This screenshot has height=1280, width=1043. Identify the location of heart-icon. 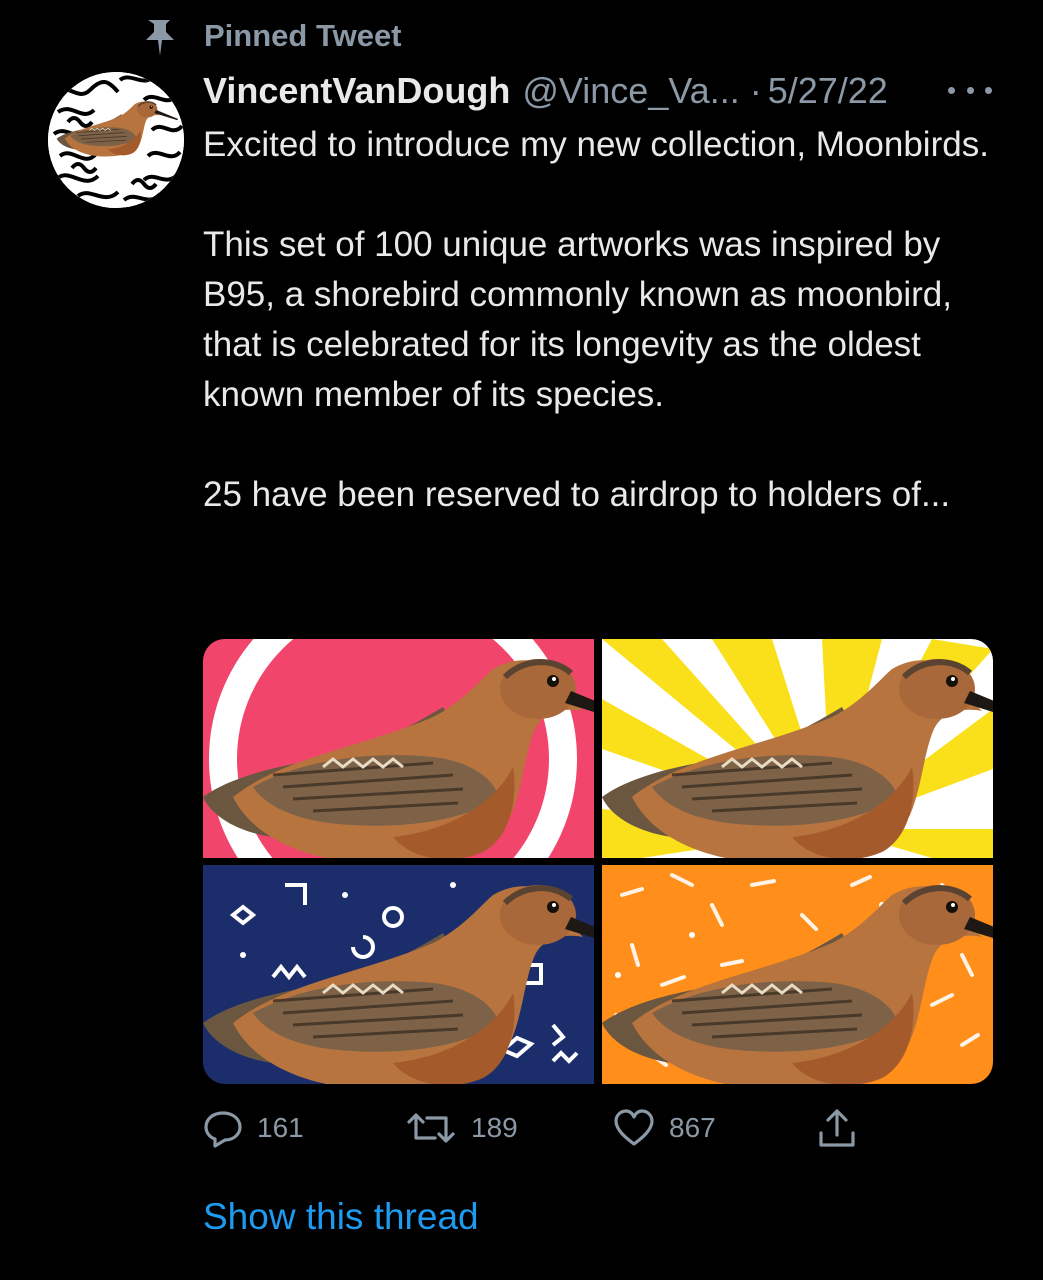
(634, 1127).